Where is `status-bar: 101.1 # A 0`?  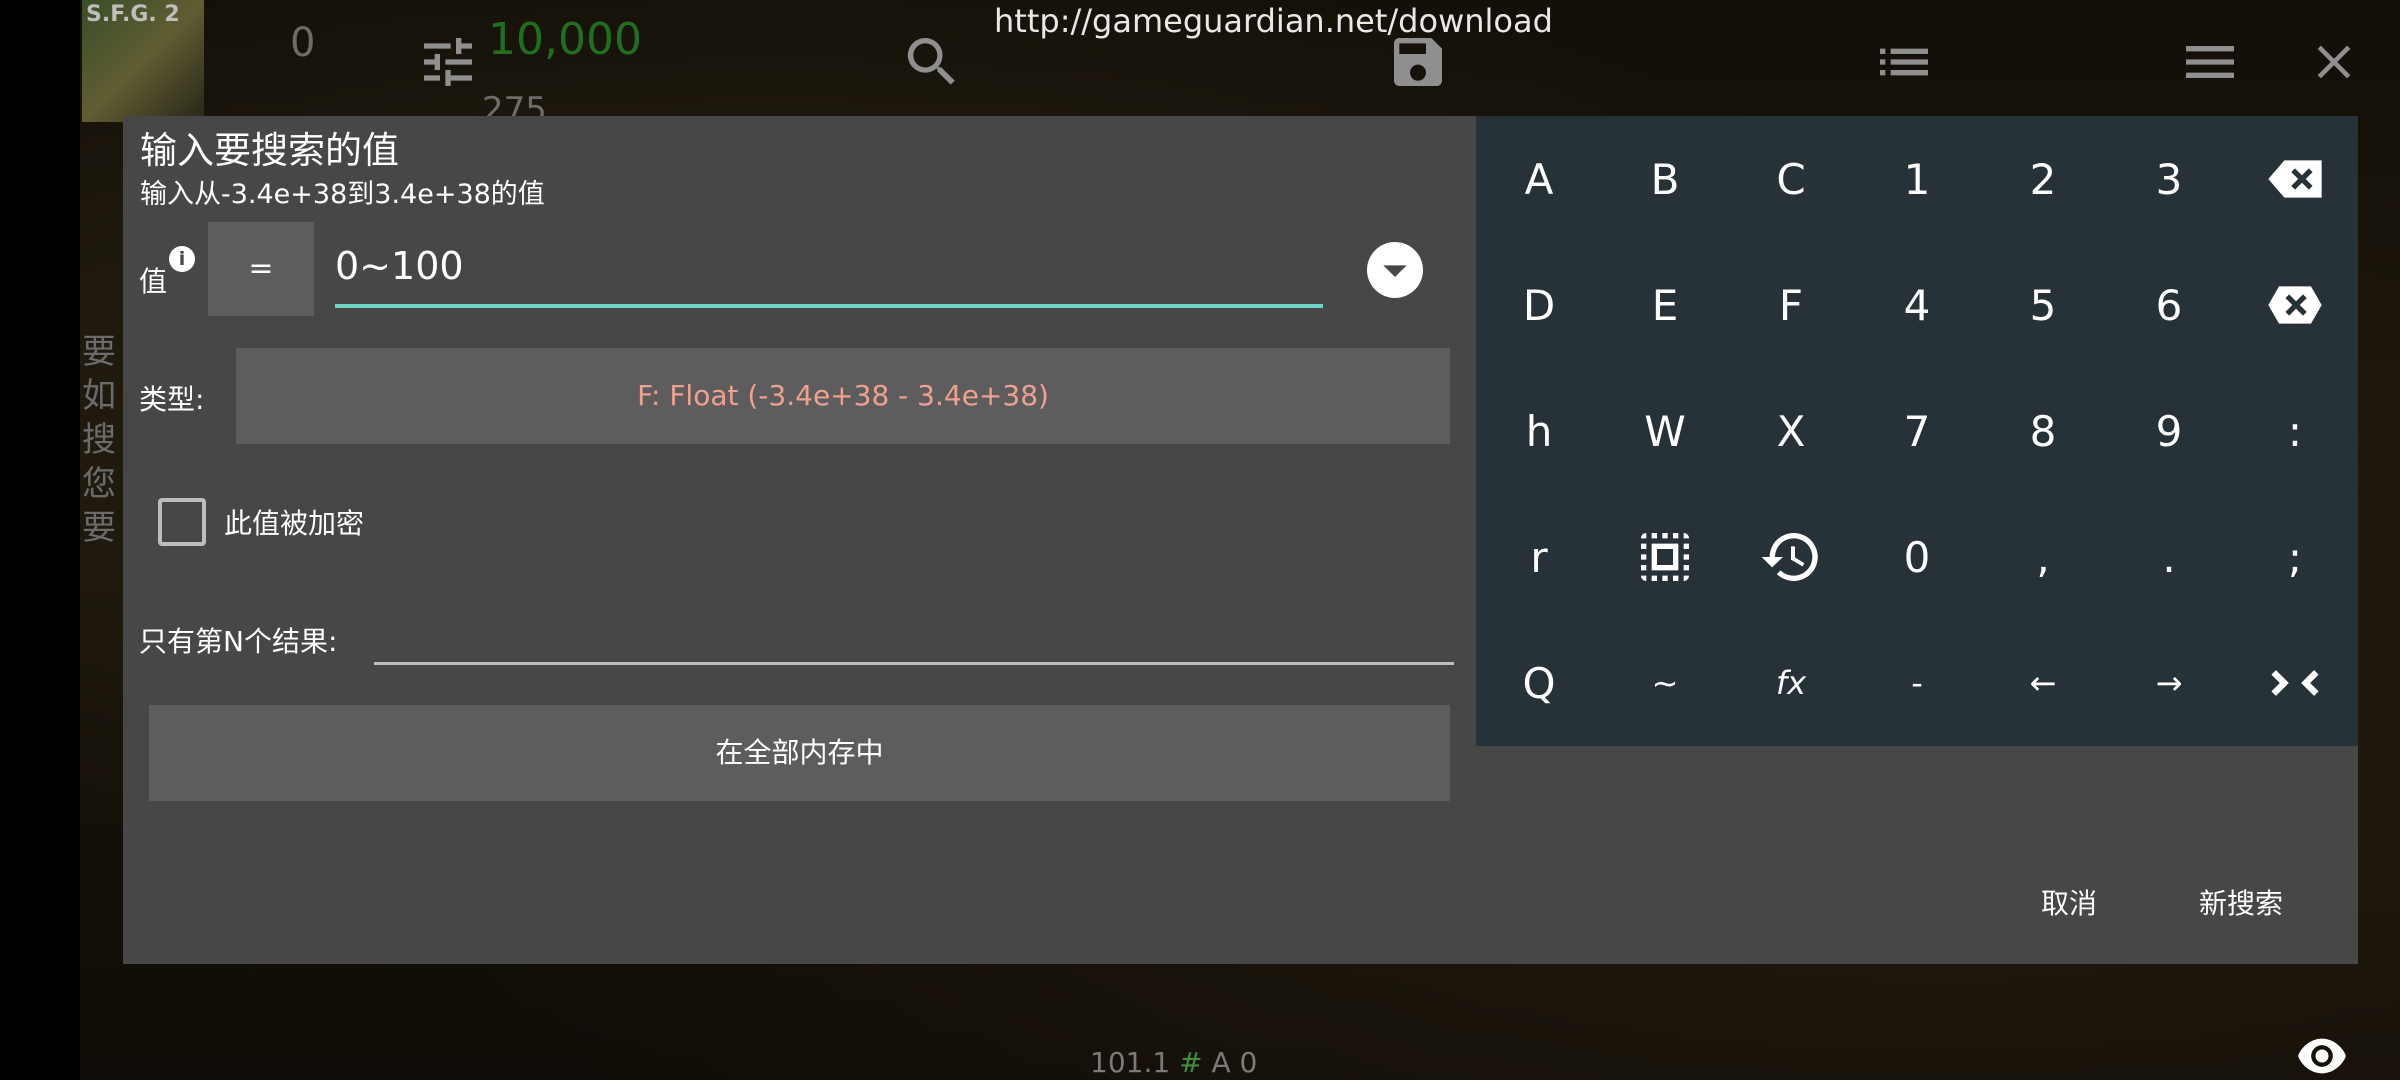 status-bar: 101.1 # A 0 is located at coordinates (1174, 1062).